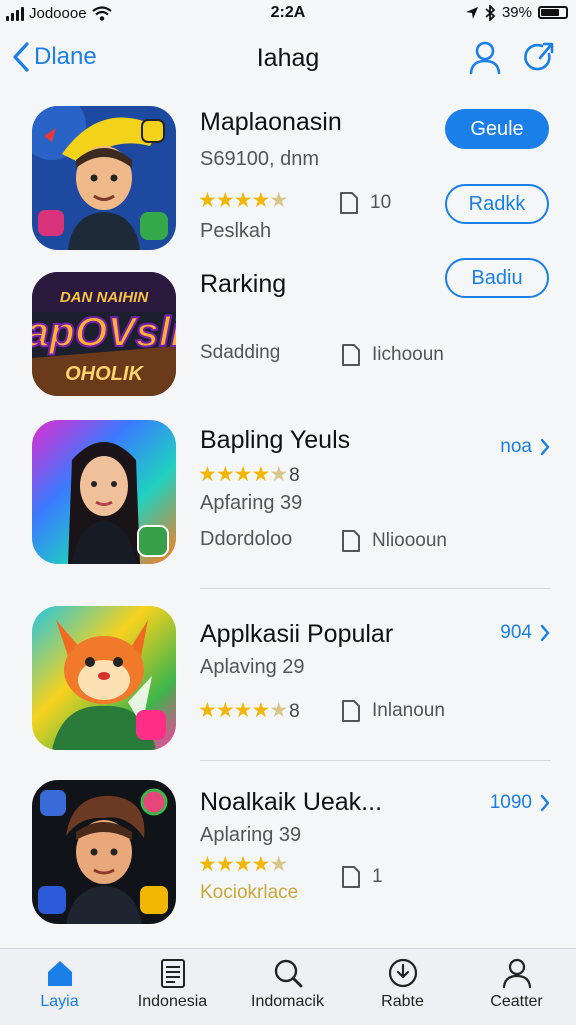  I want to click on app-meta: Iichooun, so click(392, 355).